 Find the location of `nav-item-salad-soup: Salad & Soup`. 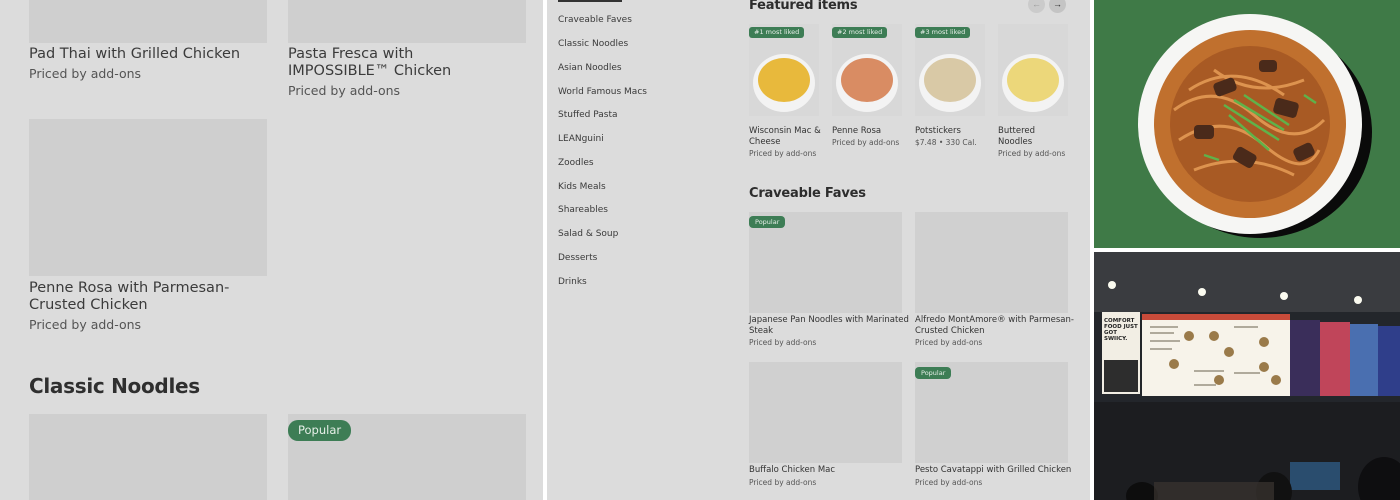

nav-item-salad-soup: Salad & Soup is located at coordinates (588, 234).